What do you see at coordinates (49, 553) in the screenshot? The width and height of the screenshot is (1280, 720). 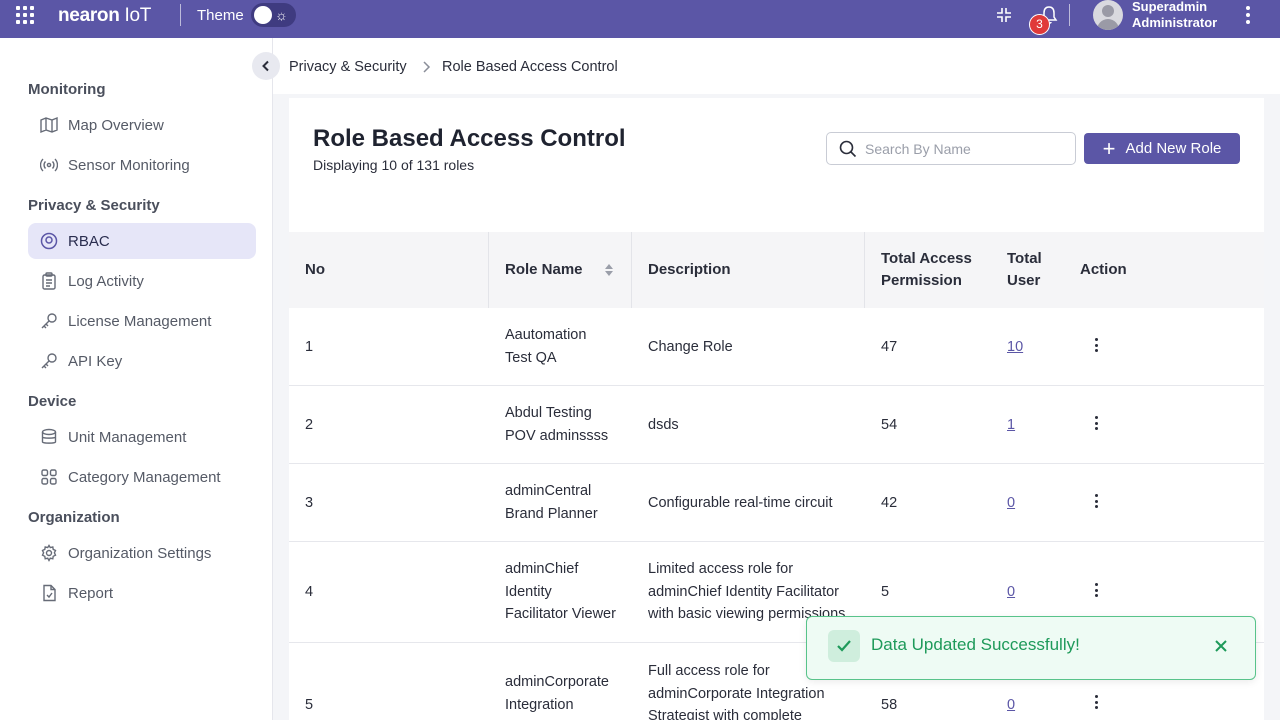 I see `gear-icon` at bounding box center [49, 553].